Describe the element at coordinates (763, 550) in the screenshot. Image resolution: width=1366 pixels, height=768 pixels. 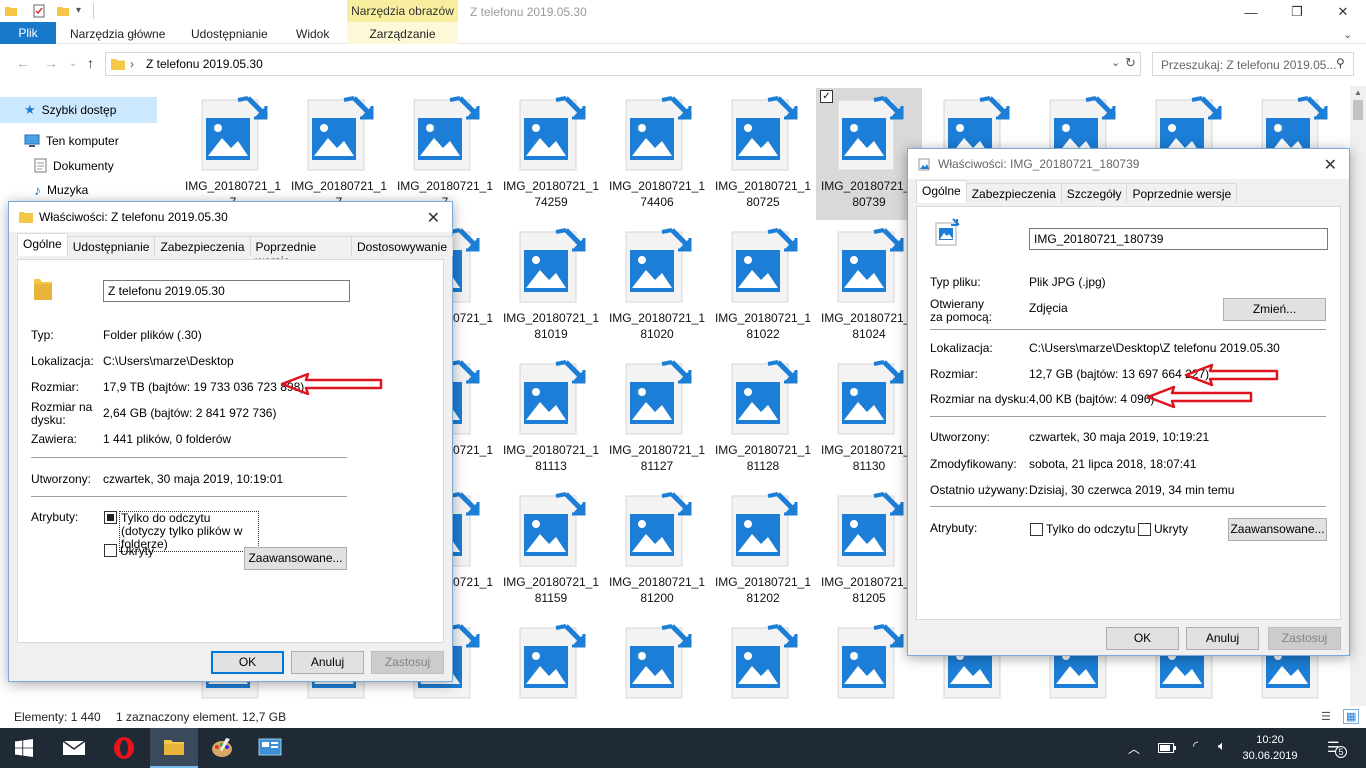
I see `file-item: IMG_20180721_181202` at that location.